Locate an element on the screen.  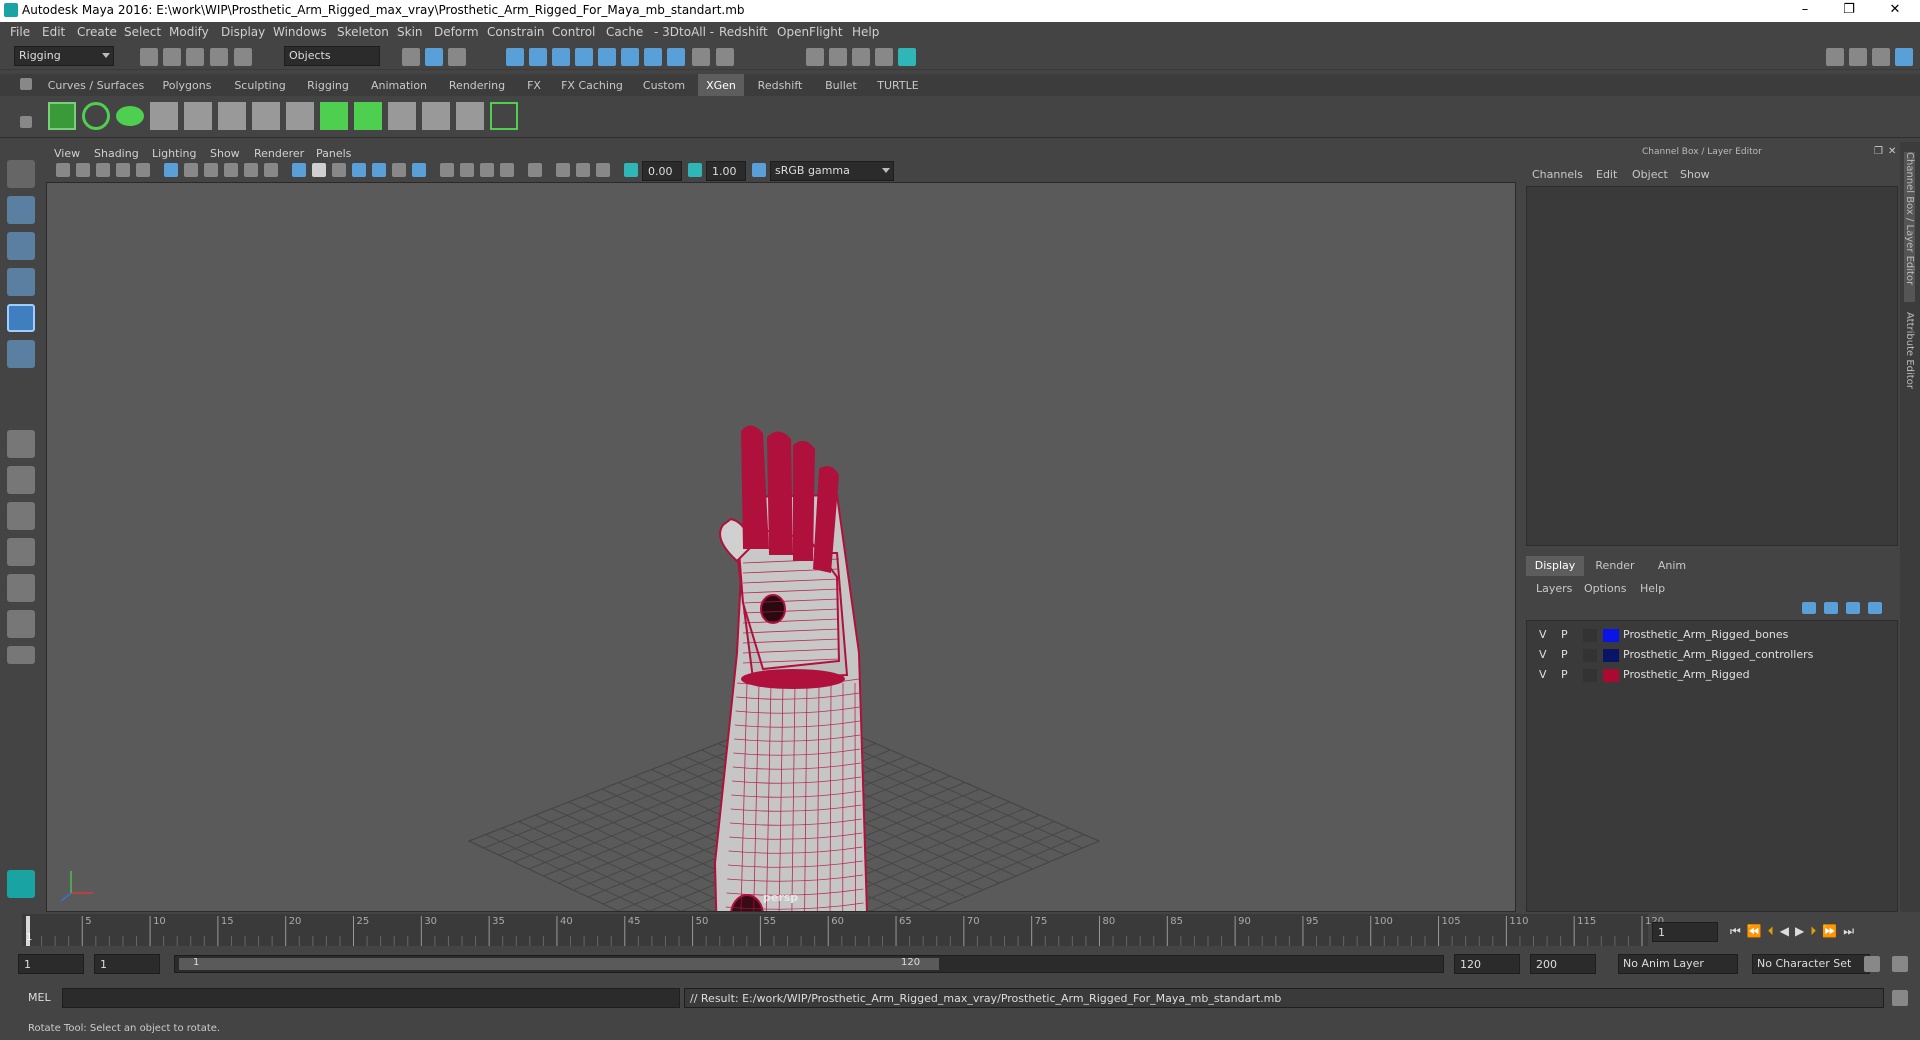
grease-pencil-icon is located at coordinates (143, 170).